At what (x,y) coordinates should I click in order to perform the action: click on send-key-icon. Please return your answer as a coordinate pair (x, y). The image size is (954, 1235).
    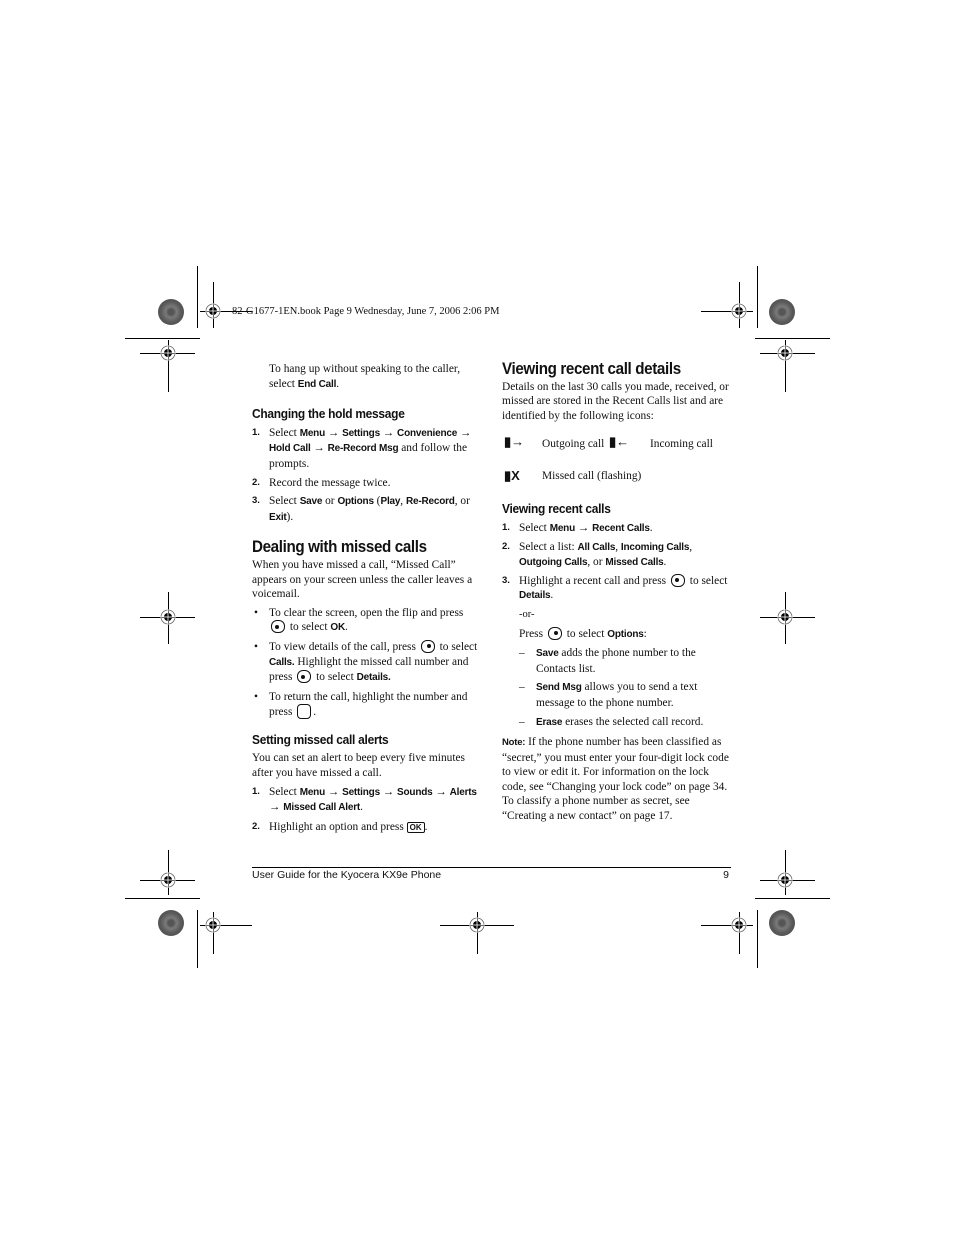
    Looking at the image, I should click on (304, 712).